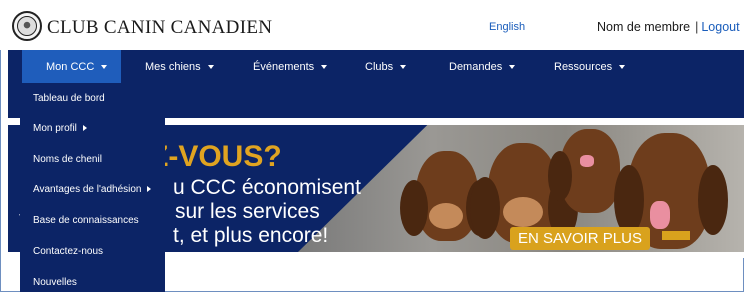  Describe the element at coordinates (55, 282) in the screenshot. I see `menu-item-label: Nouvelles` at that location.